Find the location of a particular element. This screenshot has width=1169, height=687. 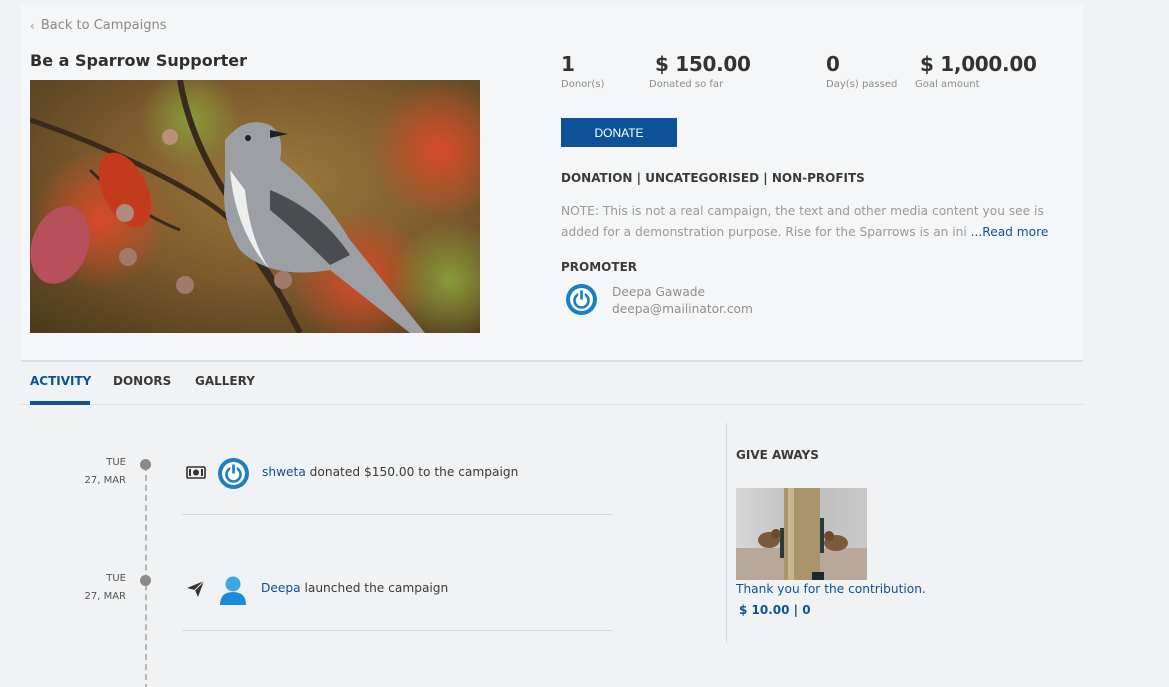

stat-value: $ 1,000.00 is located at coordinates (978, 64).